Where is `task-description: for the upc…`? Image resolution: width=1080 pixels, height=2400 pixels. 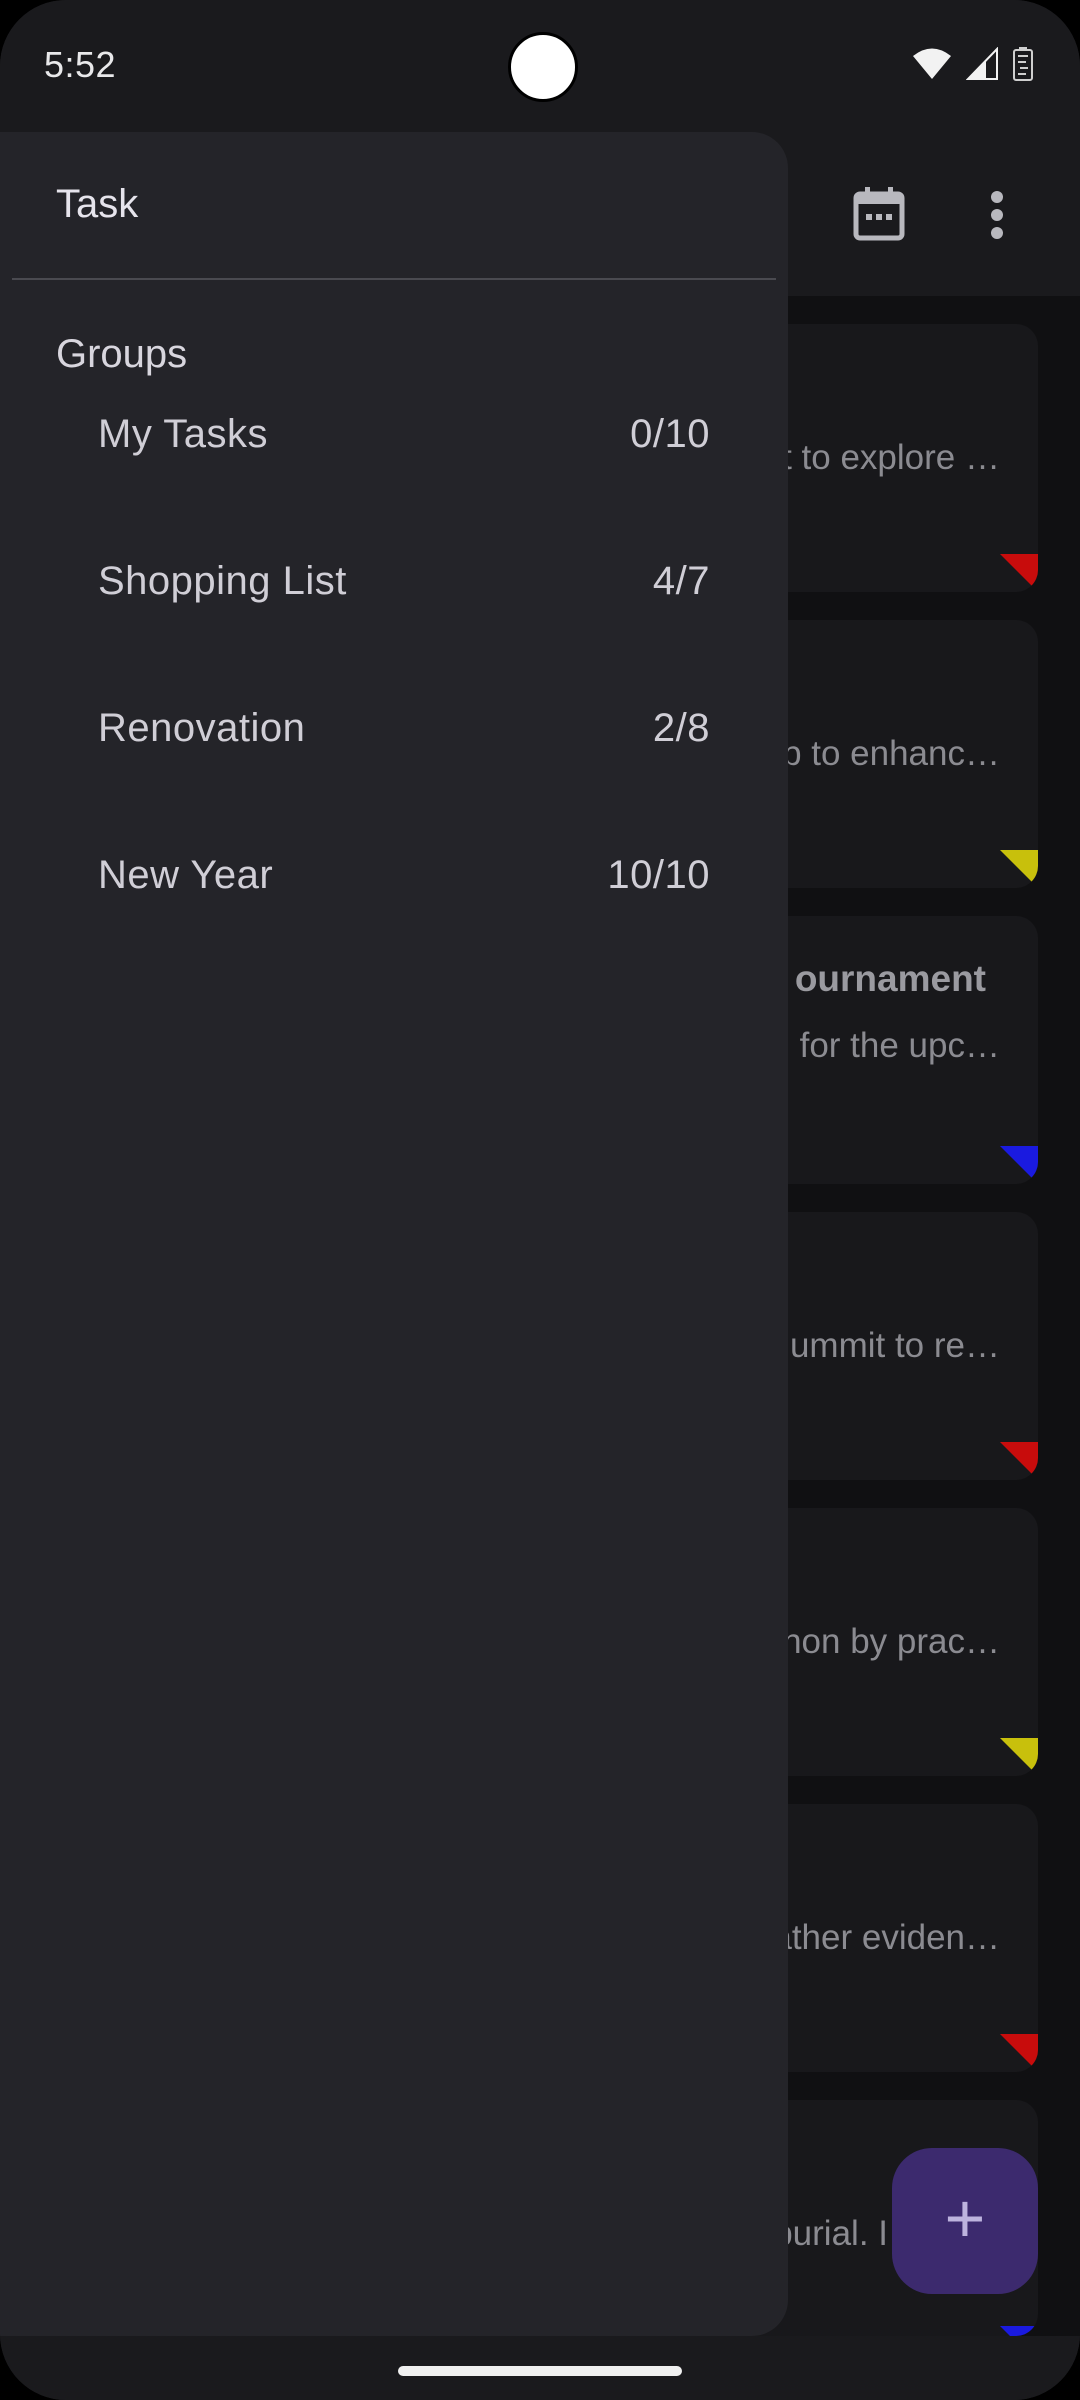
task-description: for the upc… is located at coordinates (899, 1045).